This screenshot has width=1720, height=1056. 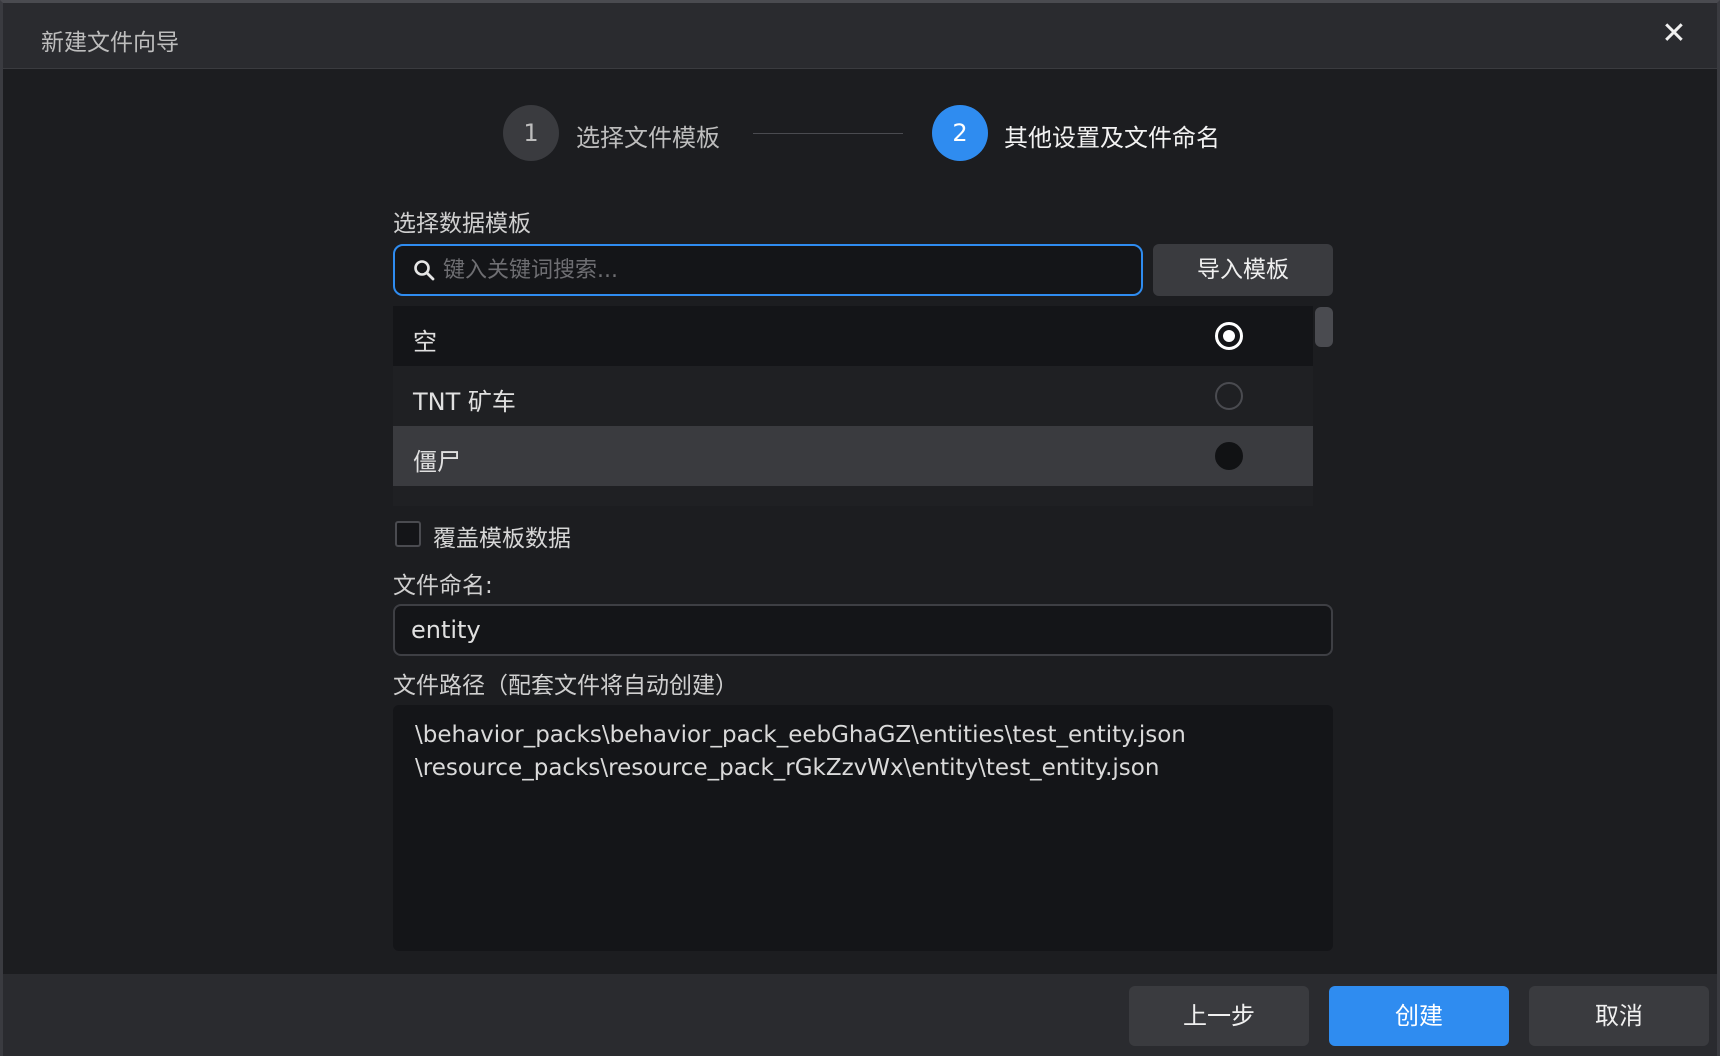 I want to click on import-template-button: 导入模板, so click(x=1243, y=270).